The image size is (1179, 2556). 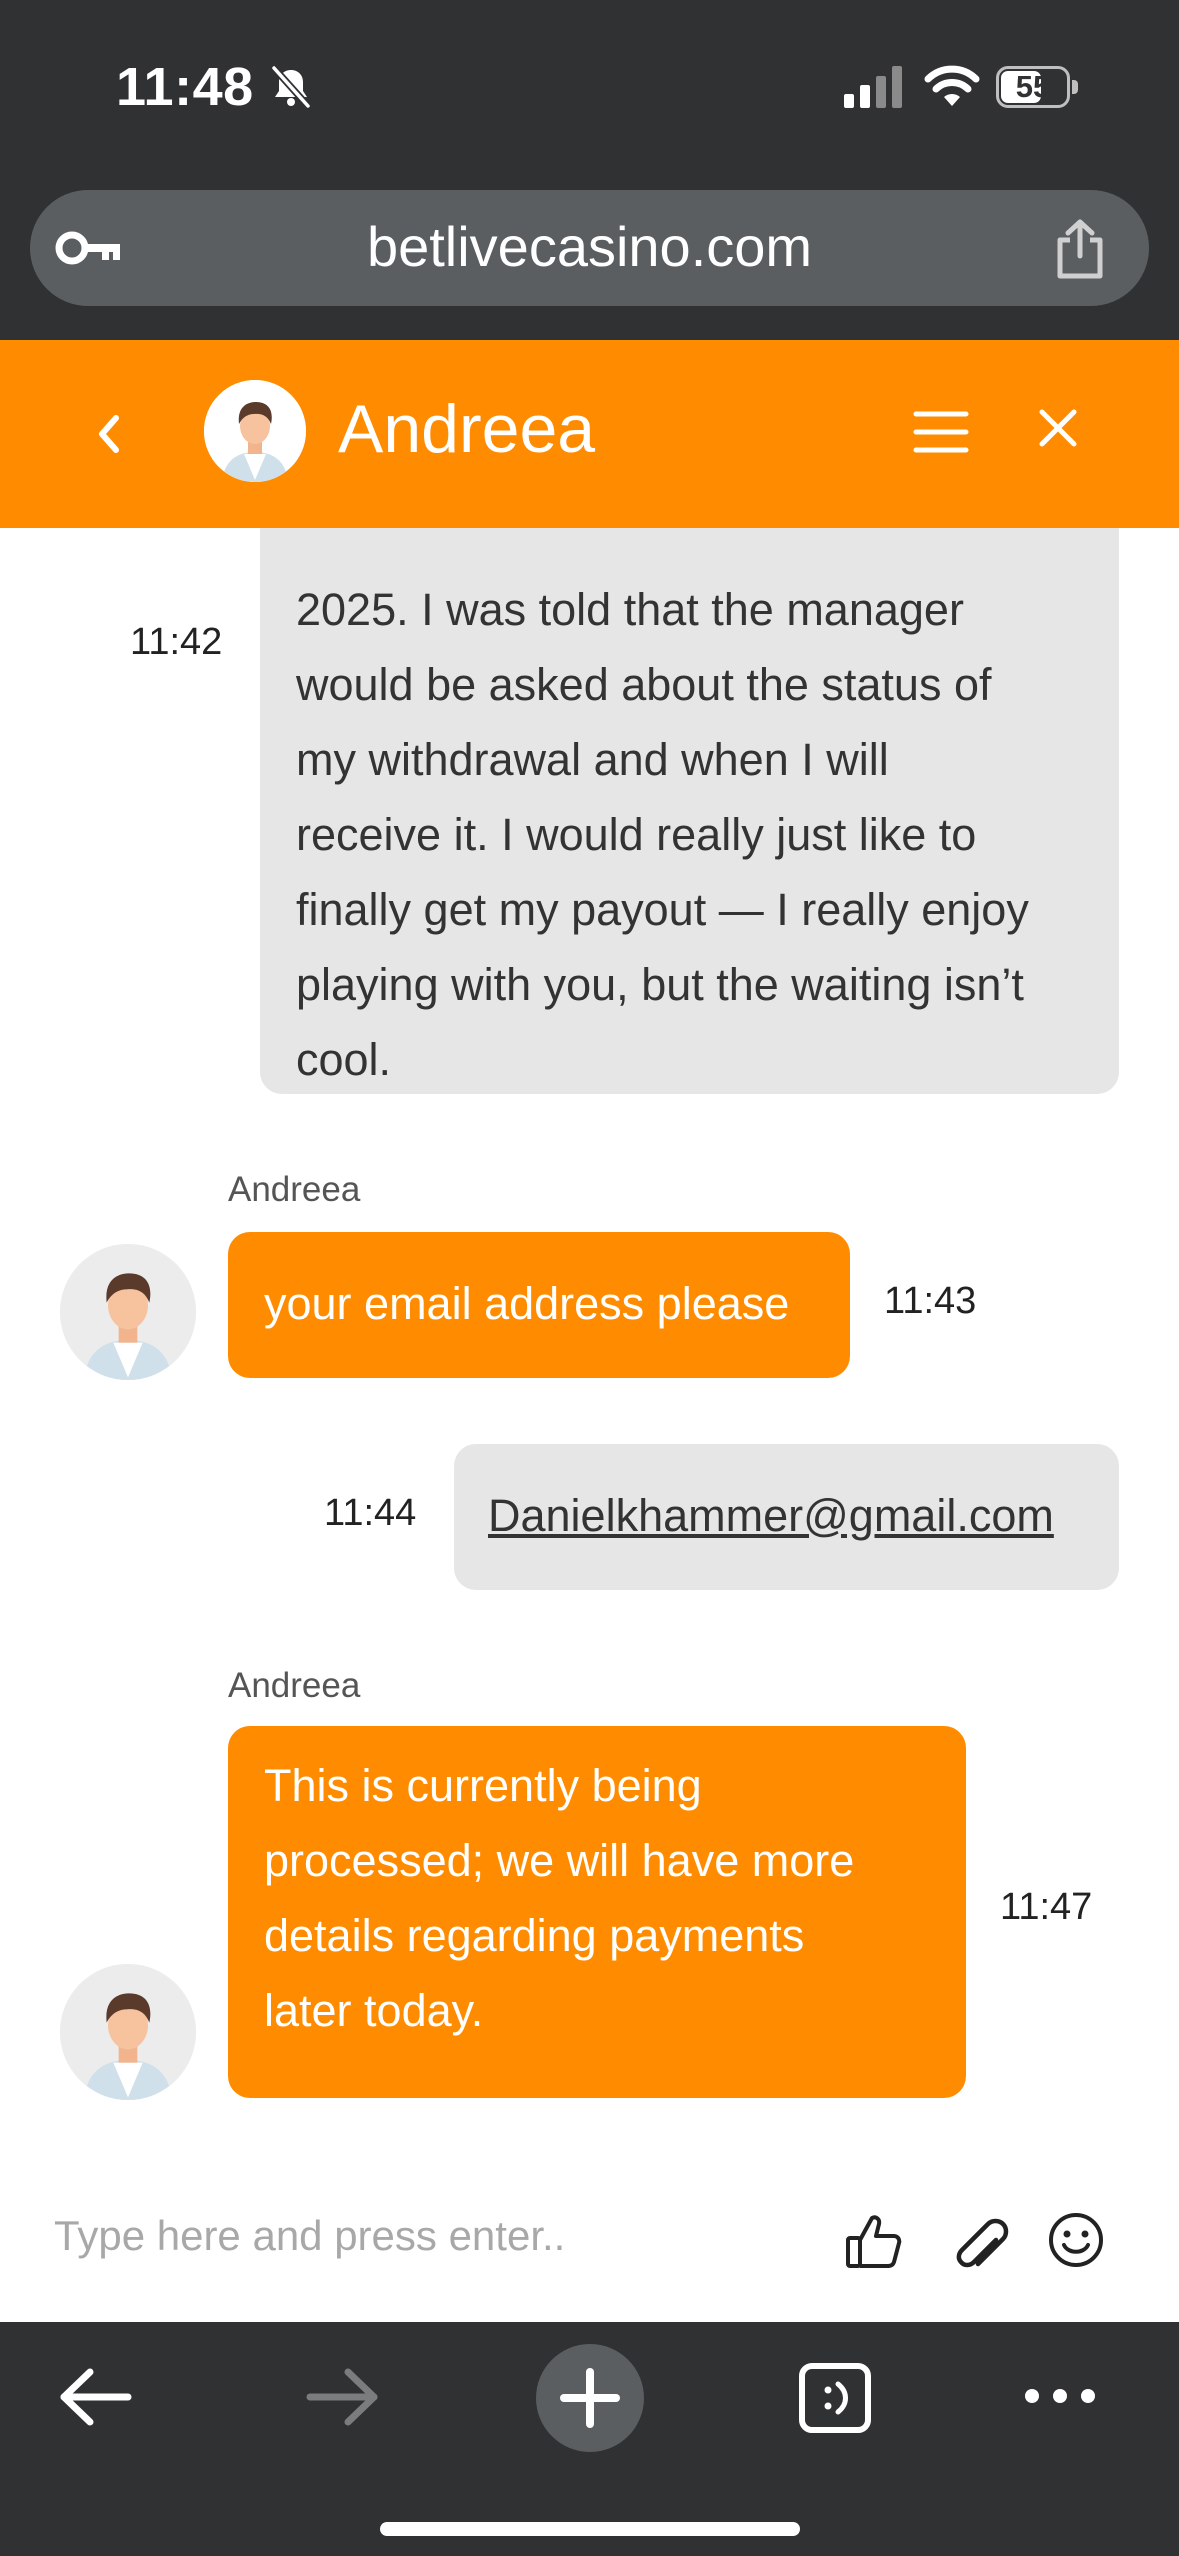 I want to click on paperclip-icon, so click(x=979, y=2241).